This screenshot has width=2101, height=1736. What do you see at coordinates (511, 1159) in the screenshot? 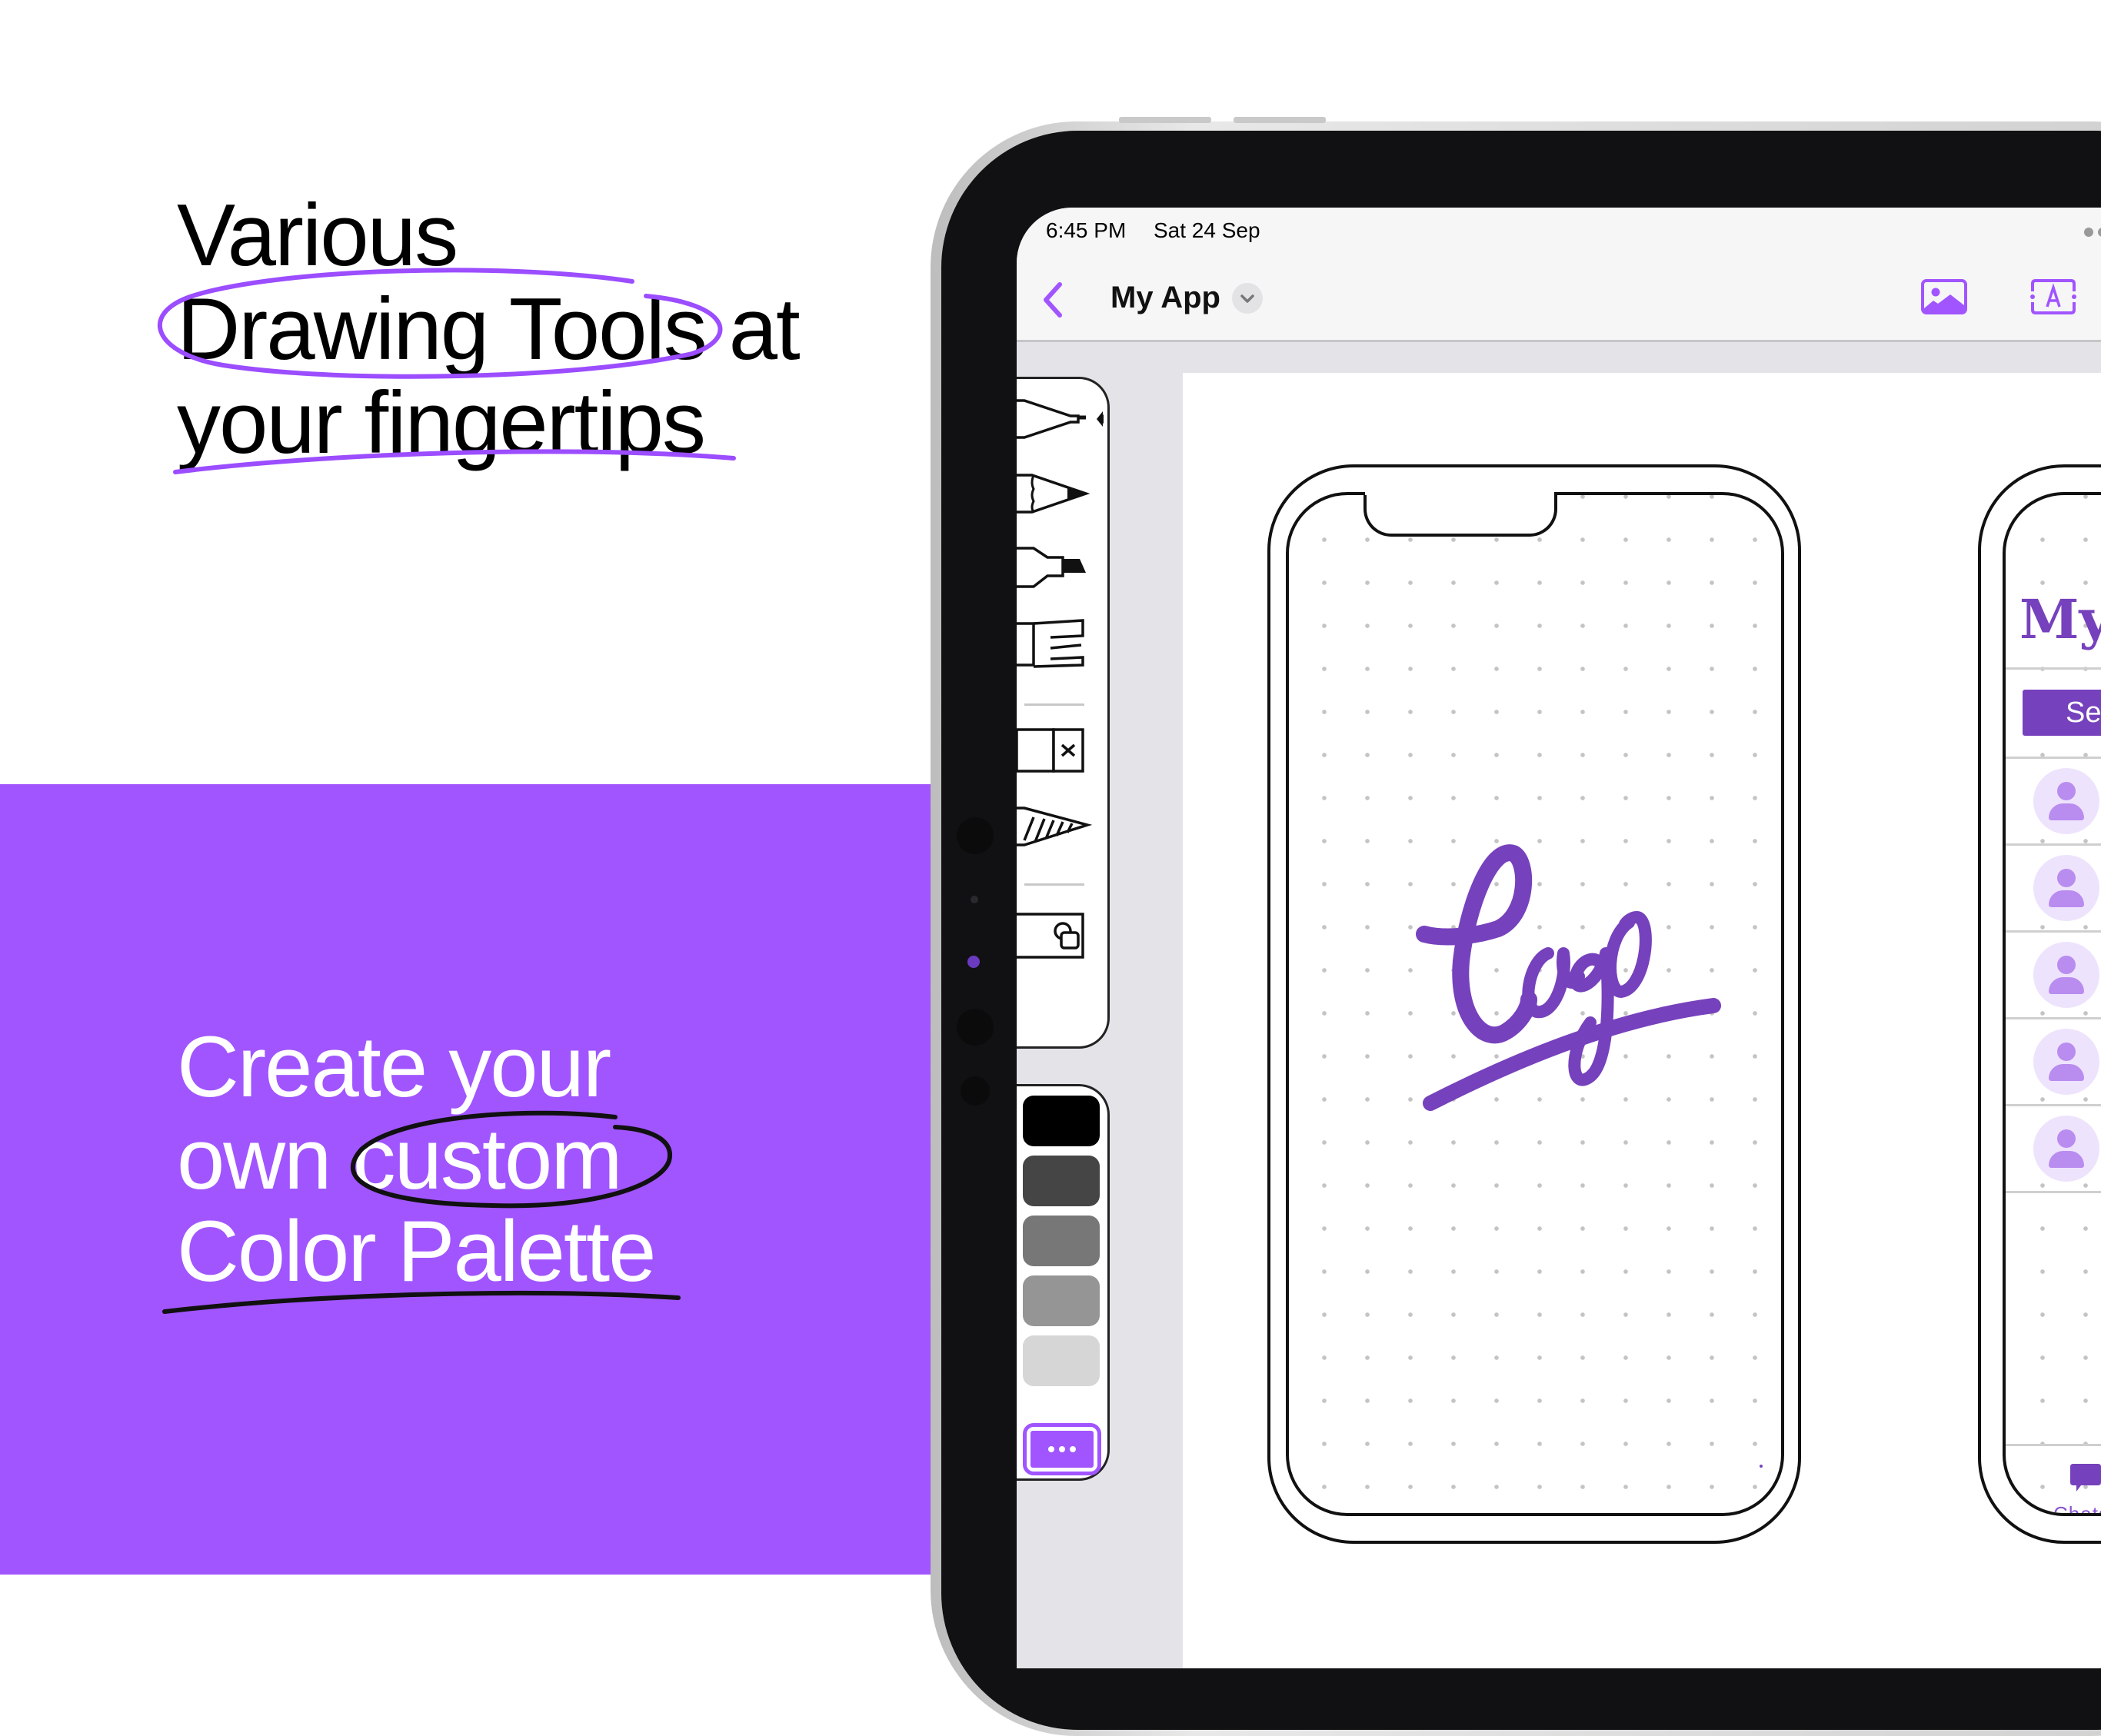
I see `circle-mark-custom` at bounding box center [511, 1159].